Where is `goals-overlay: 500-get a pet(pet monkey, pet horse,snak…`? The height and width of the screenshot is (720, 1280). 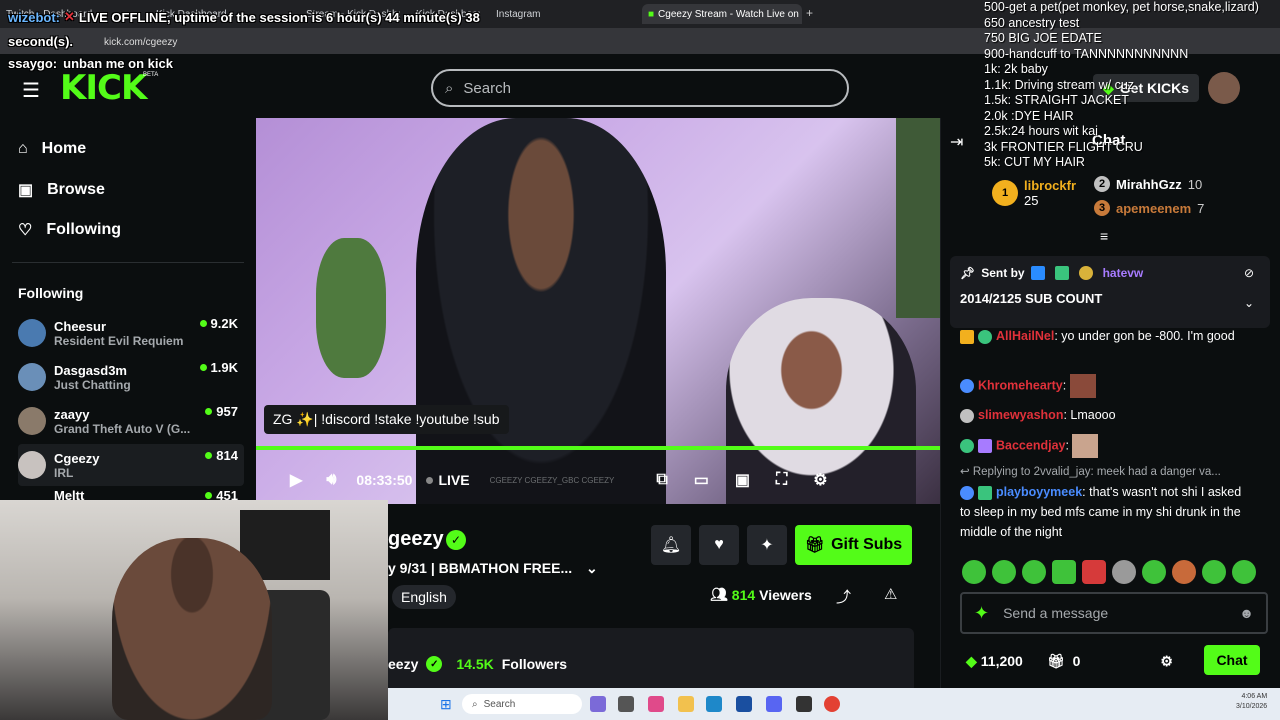
goals-overlay: 500-get a pet(pet monkey, pet horse,snak… is located at coordinates (1121, 85).